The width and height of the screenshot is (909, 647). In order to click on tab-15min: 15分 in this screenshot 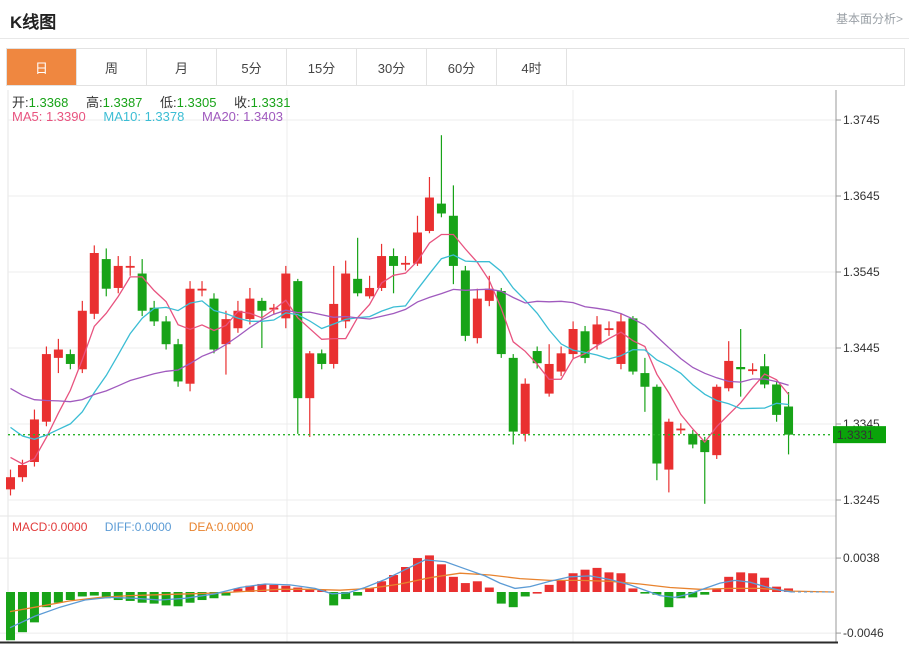, I will do `click(322, 67)`.